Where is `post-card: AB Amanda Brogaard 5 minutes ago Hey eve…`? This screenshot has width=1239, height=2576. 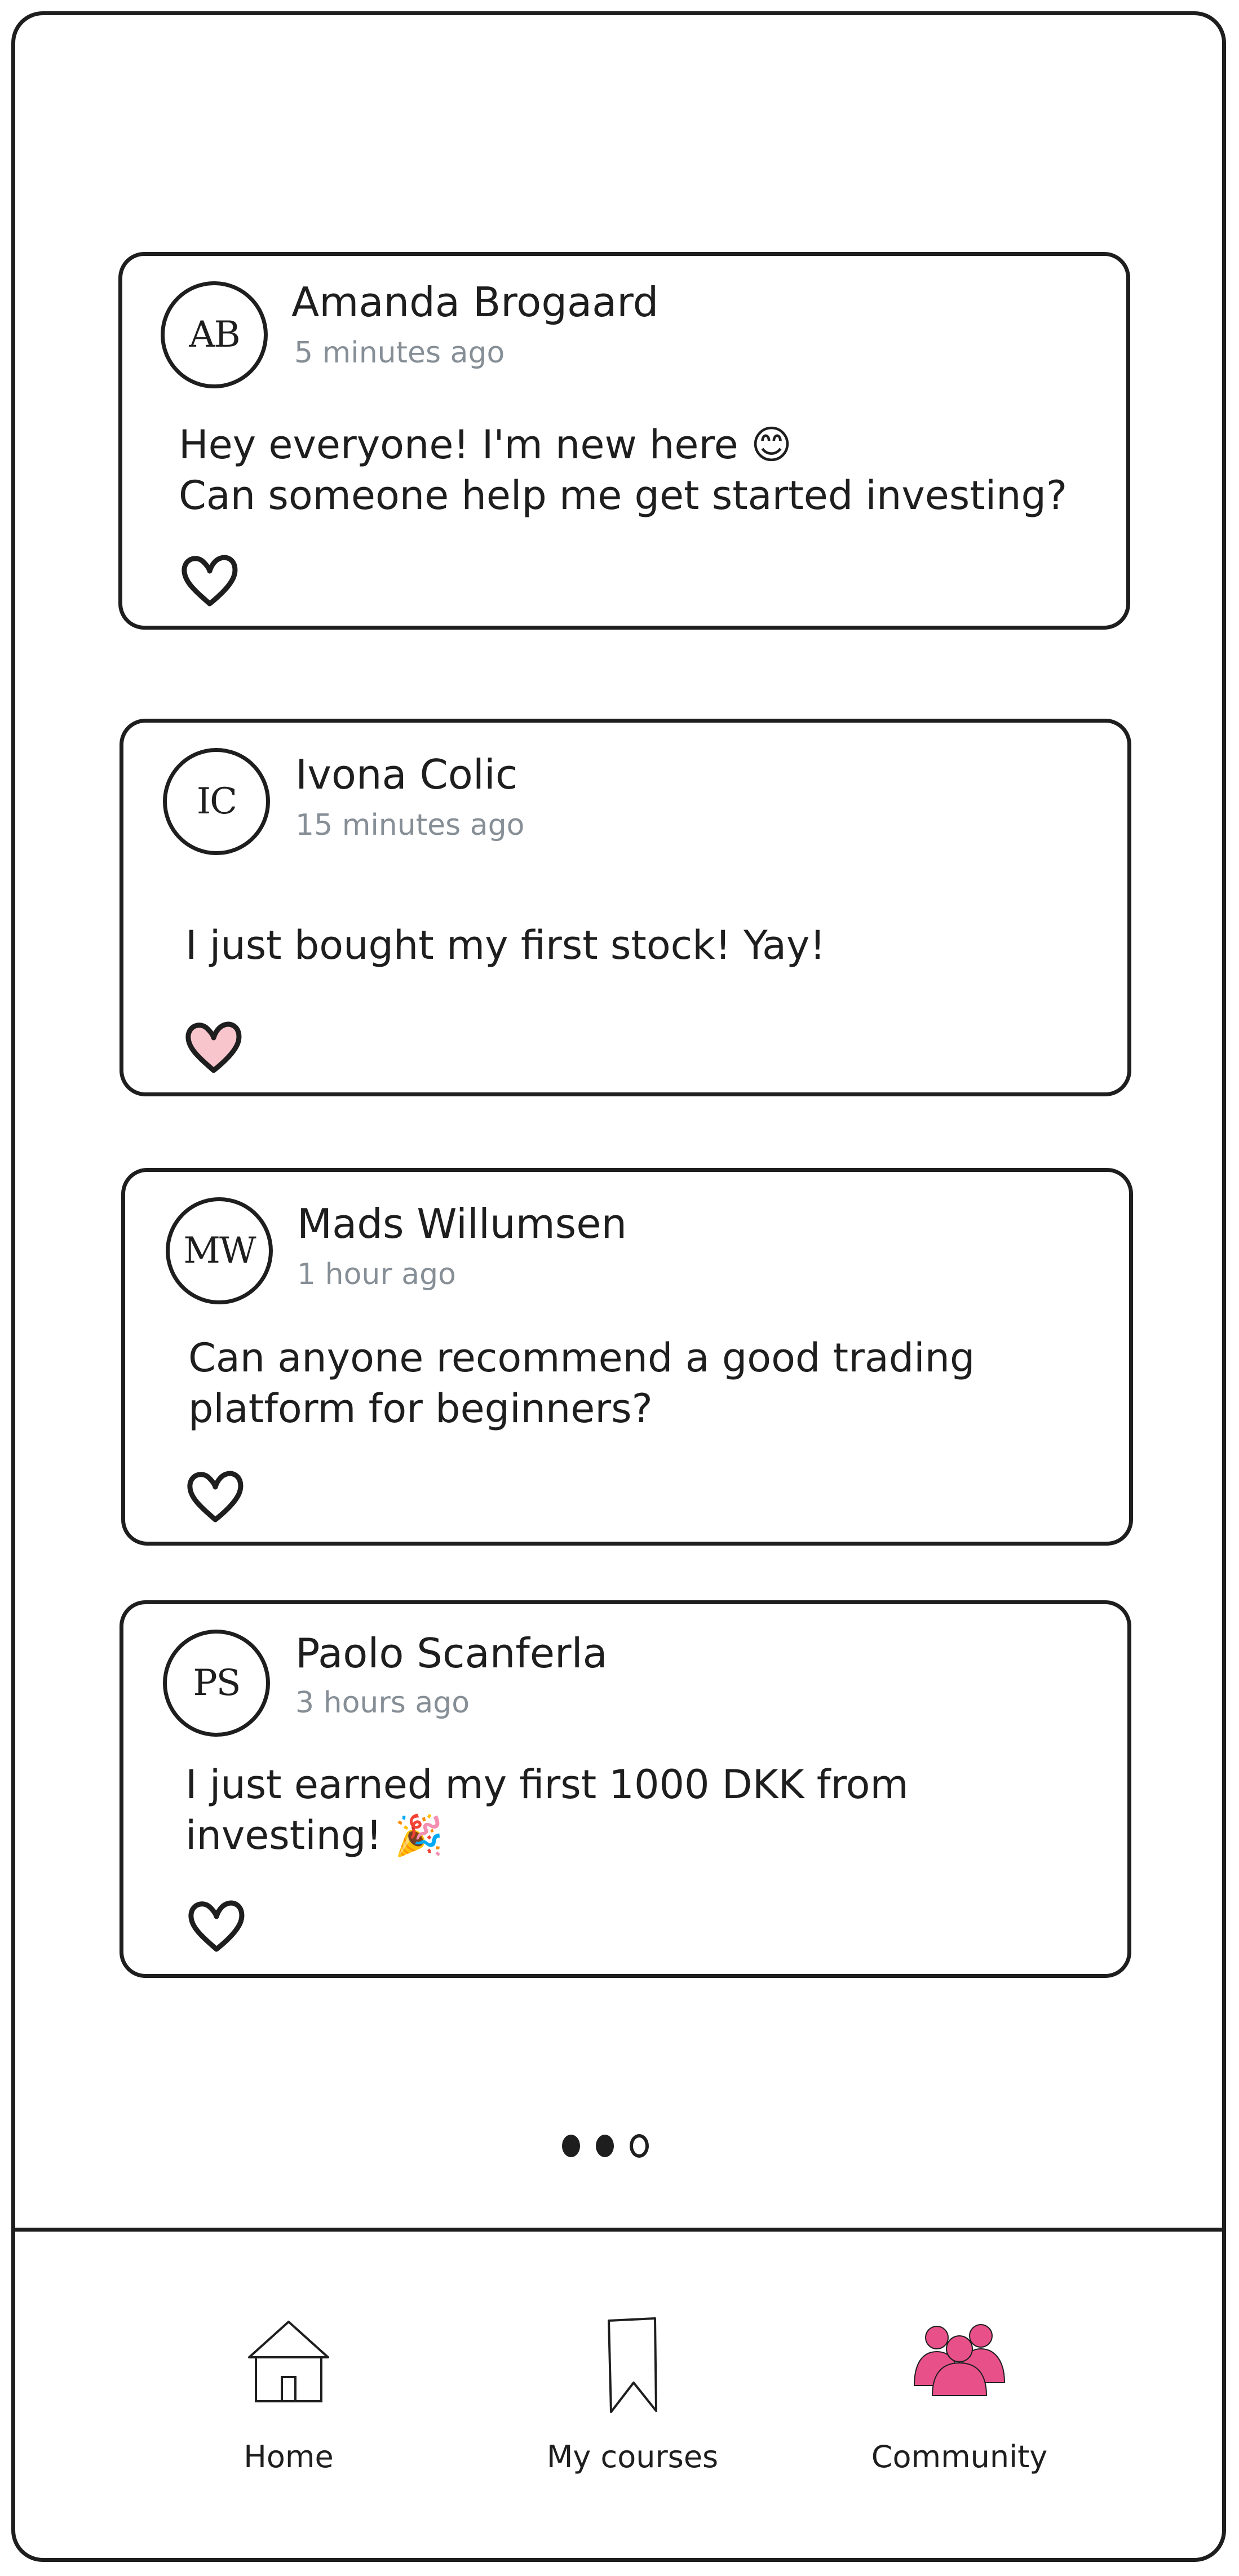
post-card: AB Amanda Brogaard 5 minutes ago Hey eve… is located at coordinates (624, 441).